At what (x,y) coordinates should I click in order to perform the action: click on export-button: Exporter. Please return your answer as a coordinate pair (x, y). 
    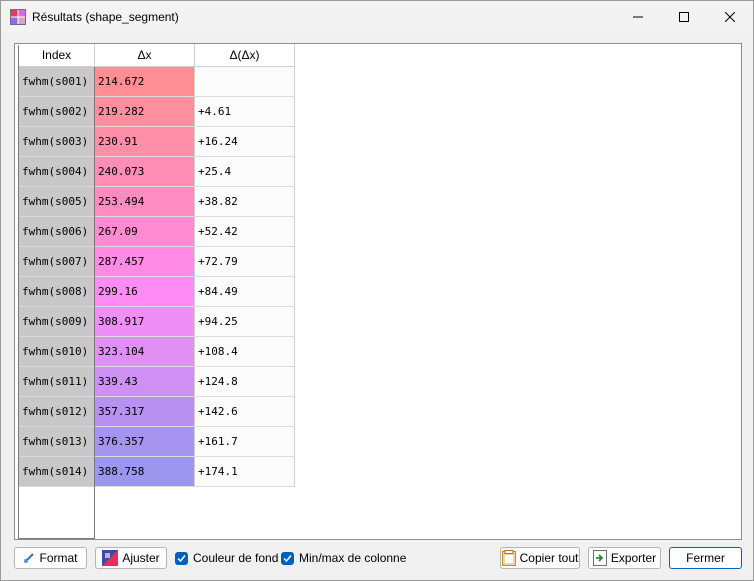
    Looking at the image, I should click on (624, 558).